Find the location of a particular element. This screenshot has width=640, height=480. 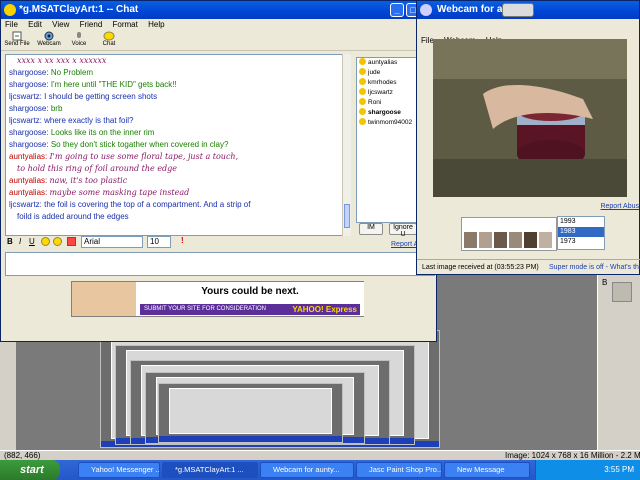

user-name: Roni is located at coordinates (375, 102).